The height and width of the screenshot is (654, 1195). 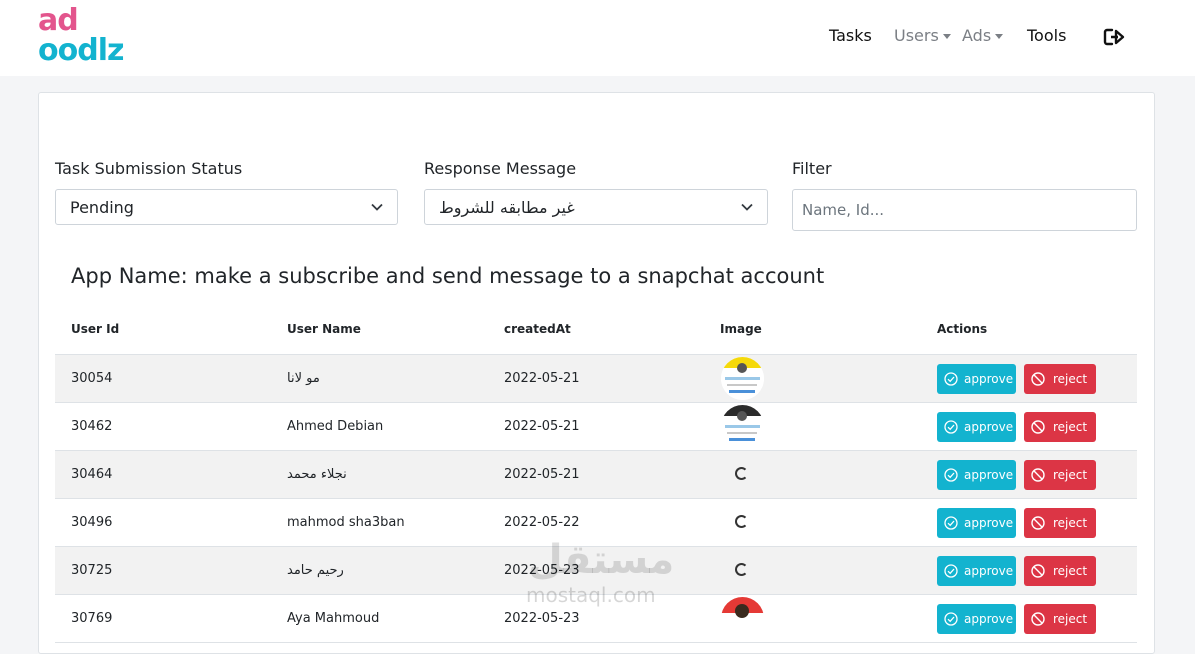 I want to click on header-user-name: User Name, so click(x=324, y=329).